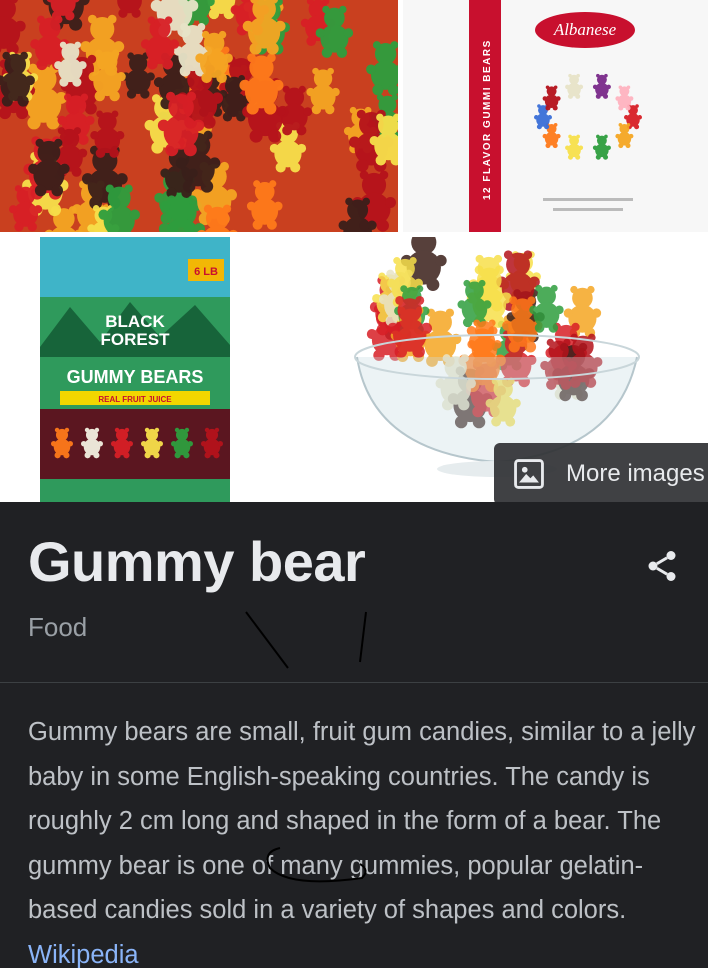 This screenshot has width=708, height=968. I want to click on albanese-bag-image: 12 FLAVOR GUMMI BEARS Albanese, so click(555, 116).